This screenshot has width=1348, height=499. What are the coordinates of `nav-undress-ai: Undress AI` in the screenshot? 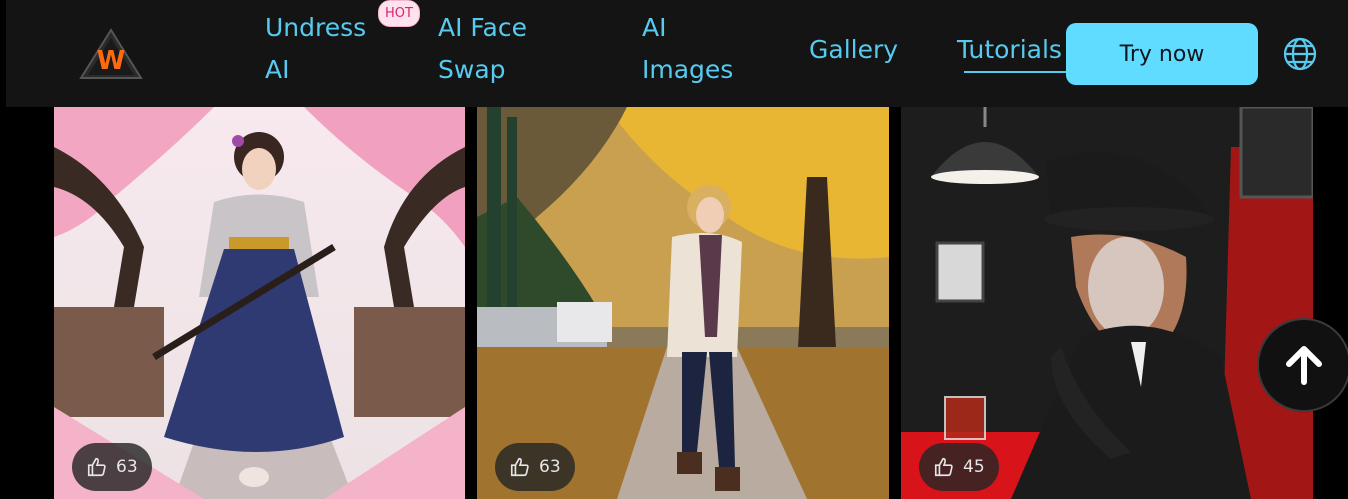 It's located at (315, 49).